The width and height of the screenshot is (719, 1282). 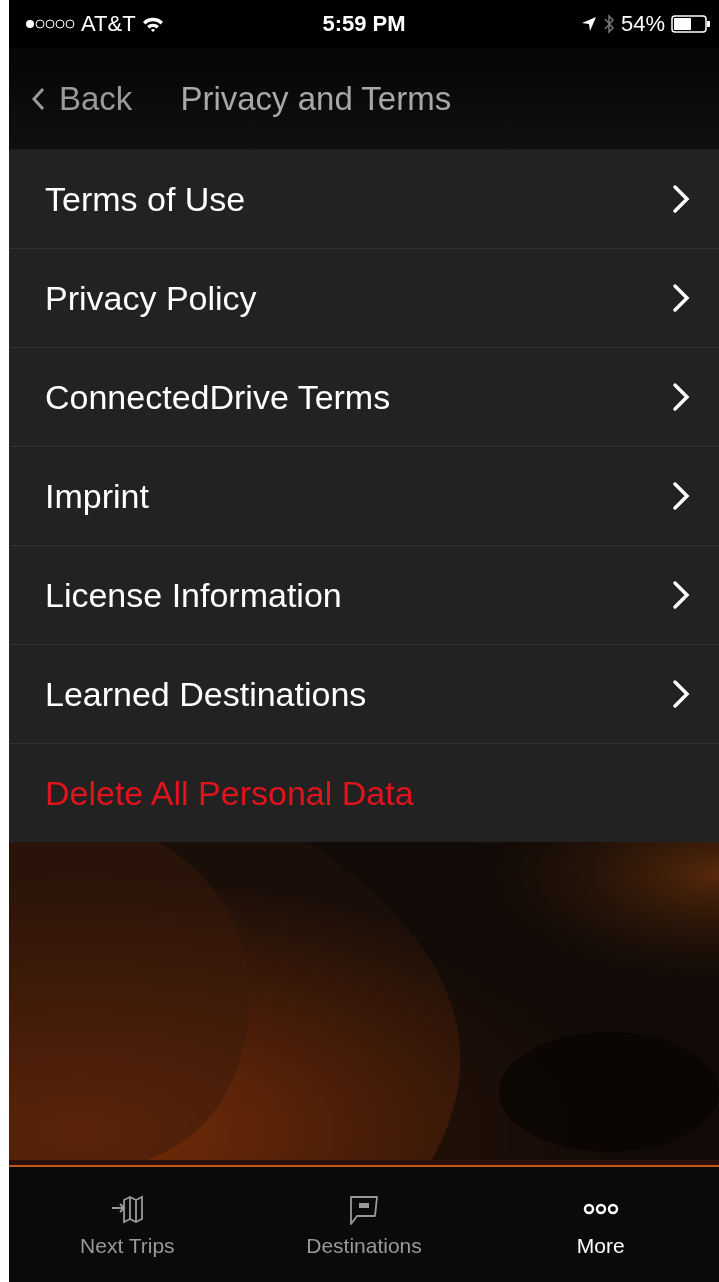 I want to click on signal-icon, so click(x=50, y=24).